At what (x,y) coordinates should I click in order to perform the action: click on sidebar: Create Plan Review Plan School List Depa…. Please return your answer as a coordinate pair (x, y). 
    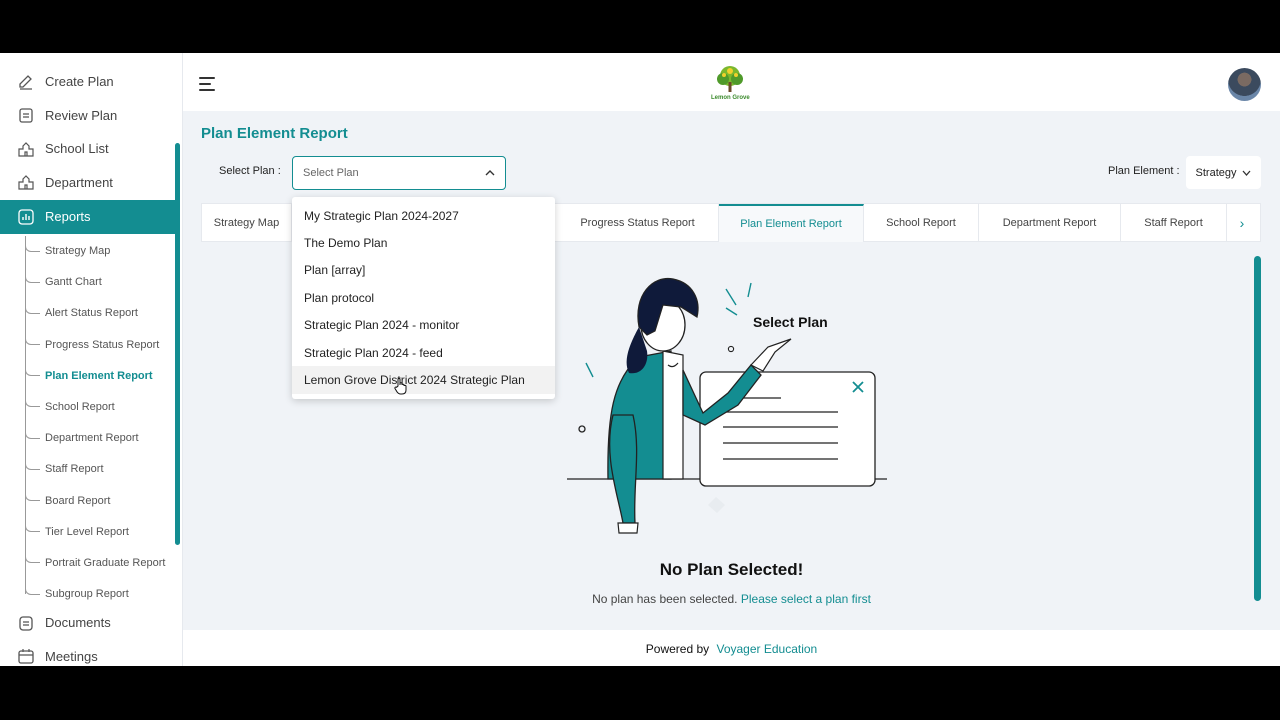
    Looking at the image, I should click on (91, 359).